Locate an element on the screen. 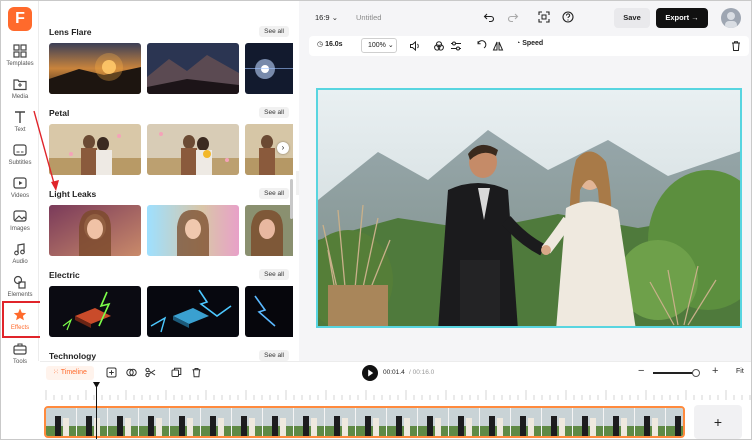 The width and height of the screenshot is (752, 440). section-light-leaks: Light Leaks See all is located at coordinates (171, 220).